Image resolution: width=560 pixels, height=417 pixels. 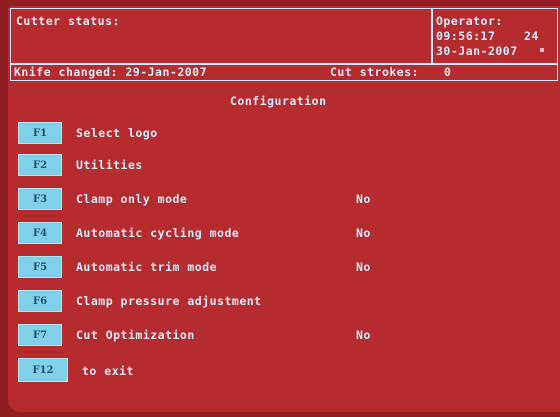 What do you see at coordinates (108, 371) in the screenshot?
I see `exit-label: to exit` at bounding box center [108, 371].